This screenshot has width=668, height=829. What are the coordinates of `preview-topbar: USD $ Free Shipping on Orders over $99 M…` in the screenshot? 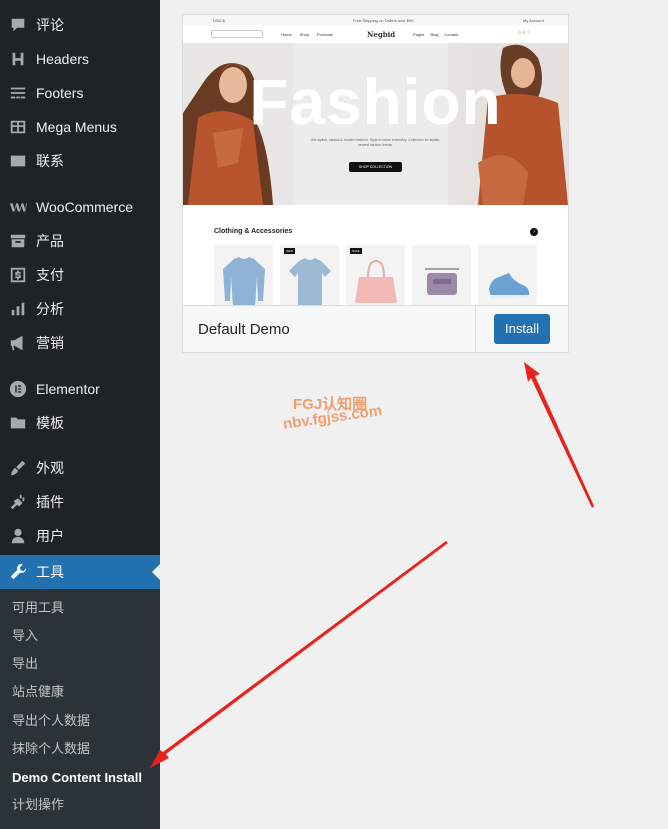 It's located at (375, 20).